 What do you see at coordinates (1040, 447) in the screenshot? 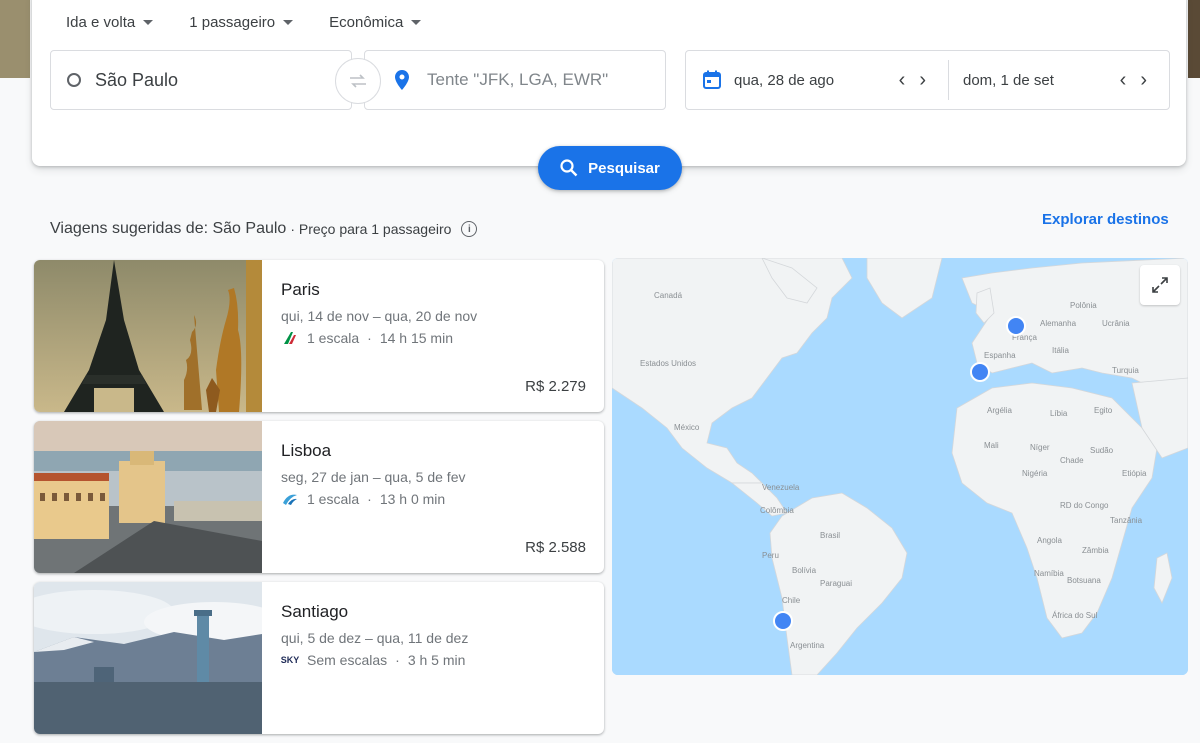
I see `map-label-niger: Níger` at bounding box center [1040, 447].